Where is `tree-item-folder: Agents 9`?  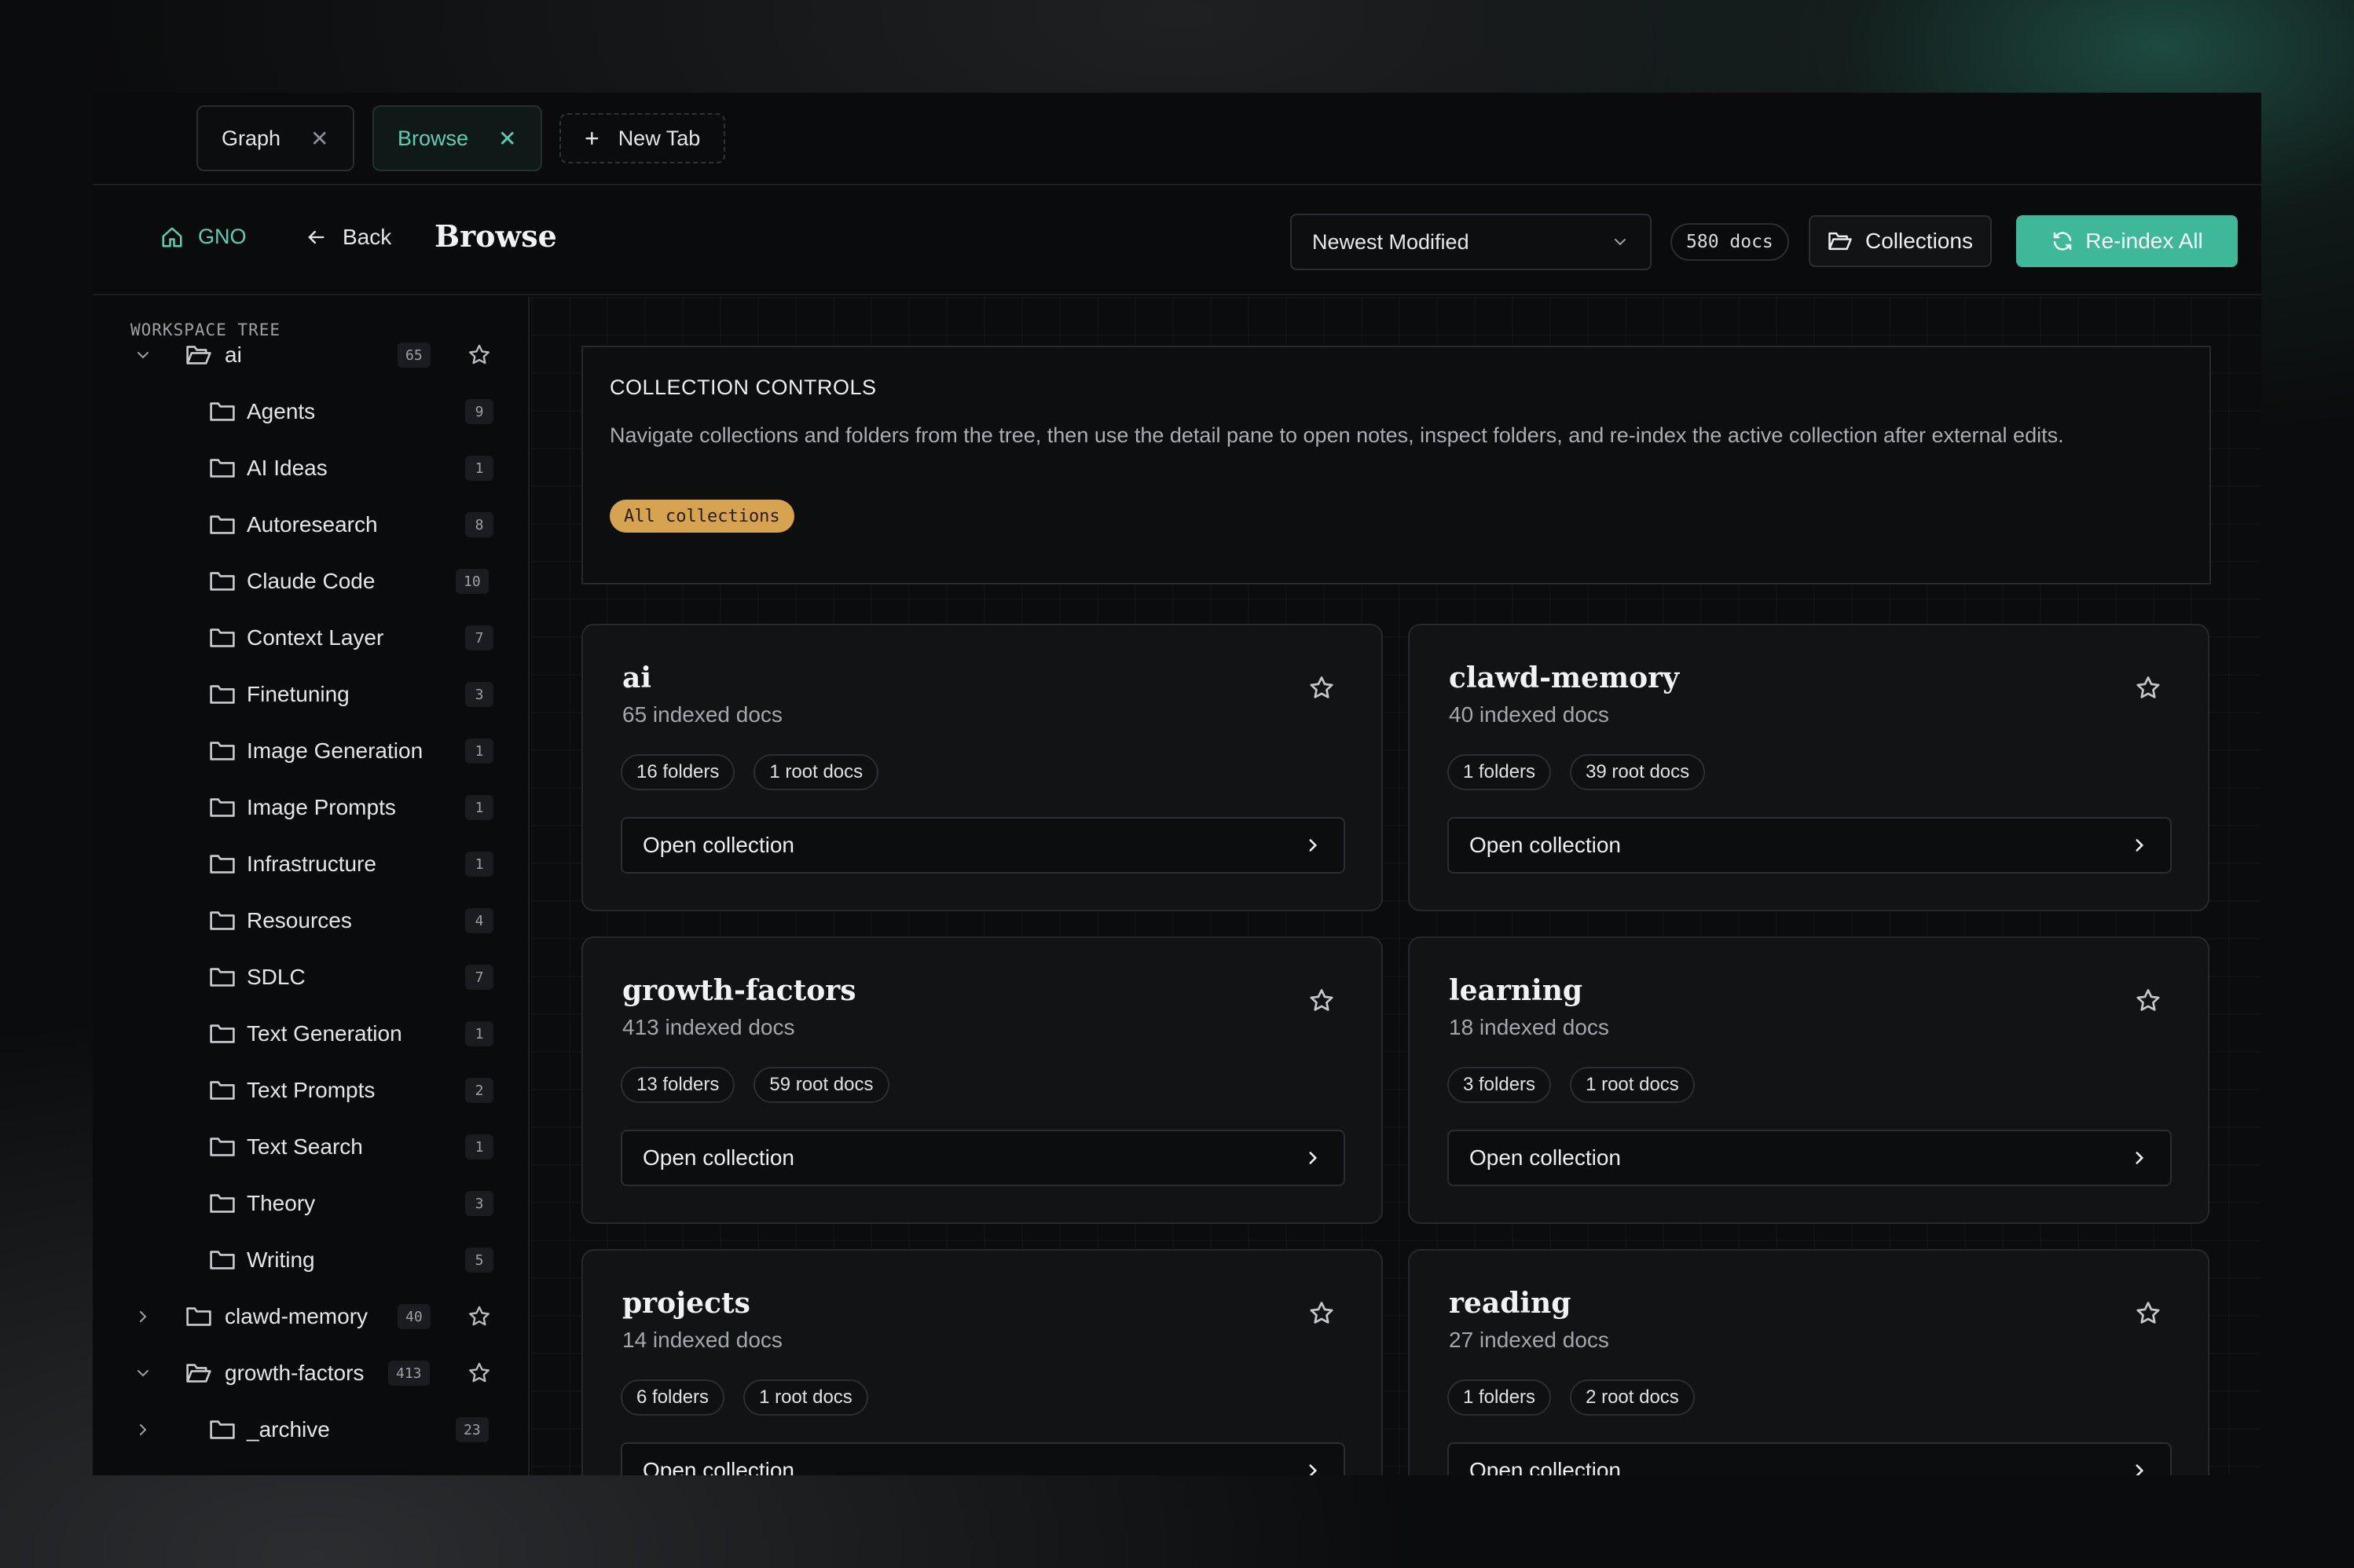 tree-item-folder: Agents 9 is located at coordinates (311, 411).